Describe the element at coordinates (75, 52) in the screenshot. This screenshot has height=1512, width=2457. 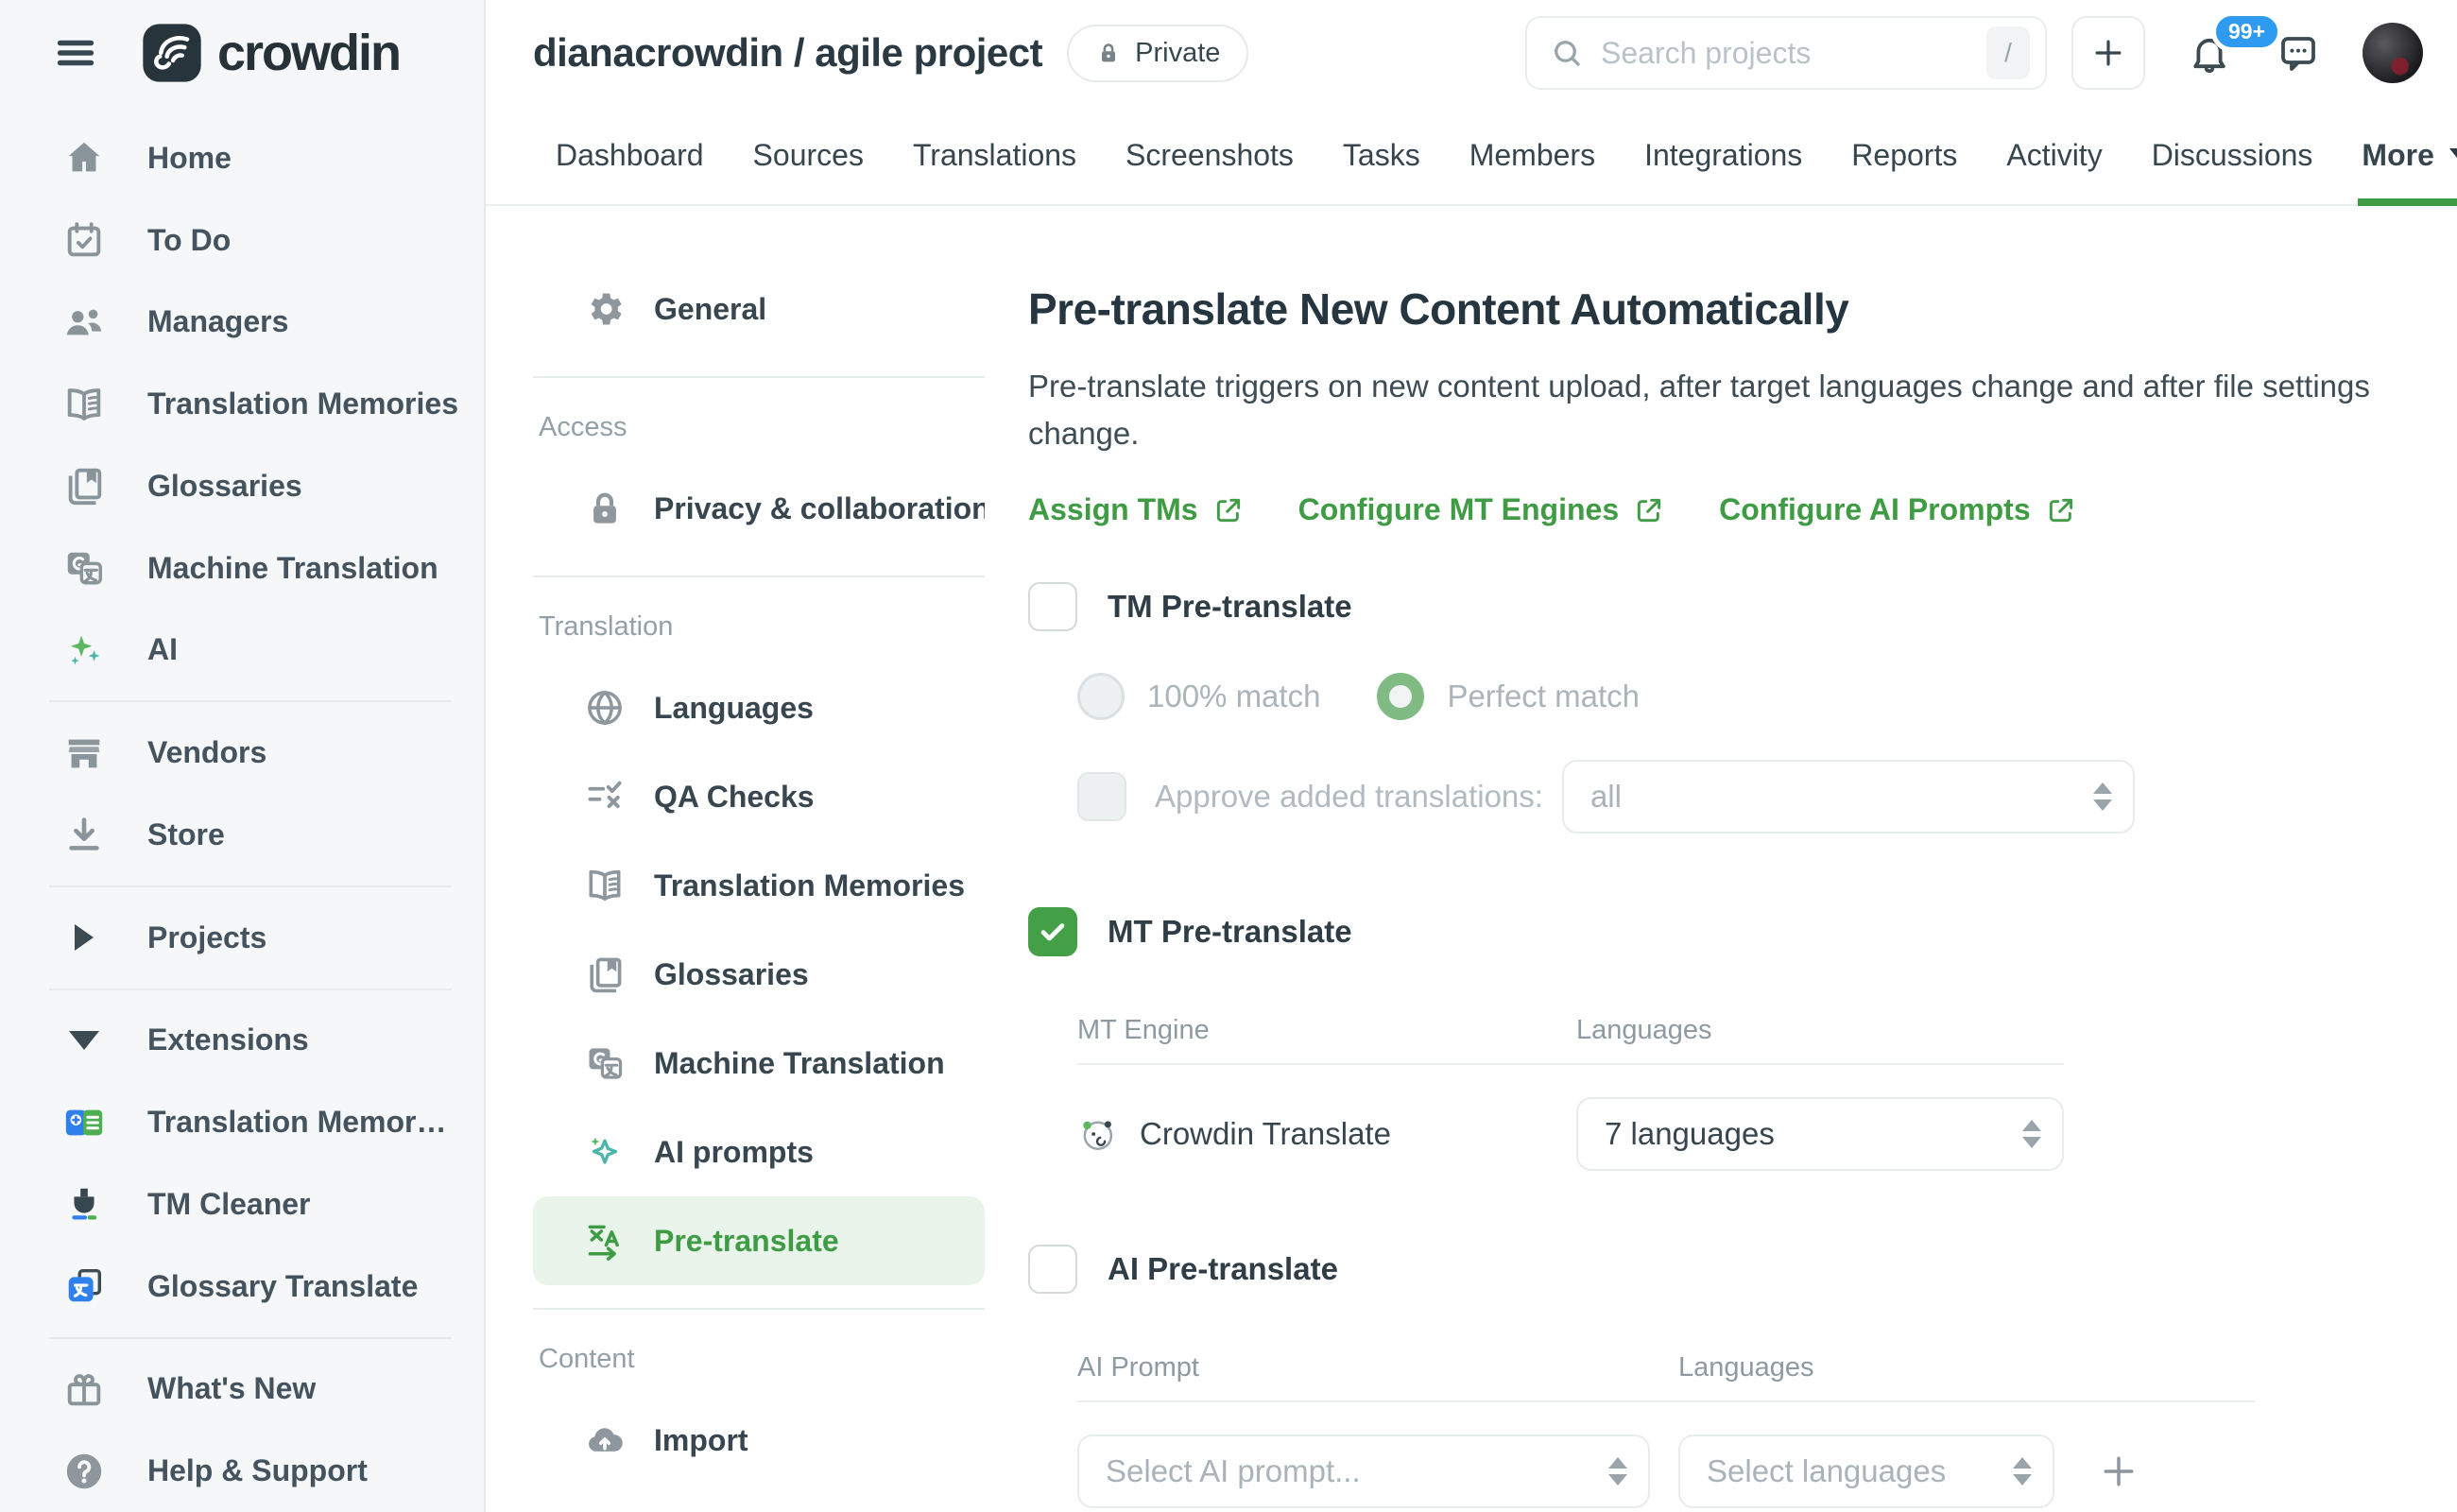
I see `menu-icon` at that location.